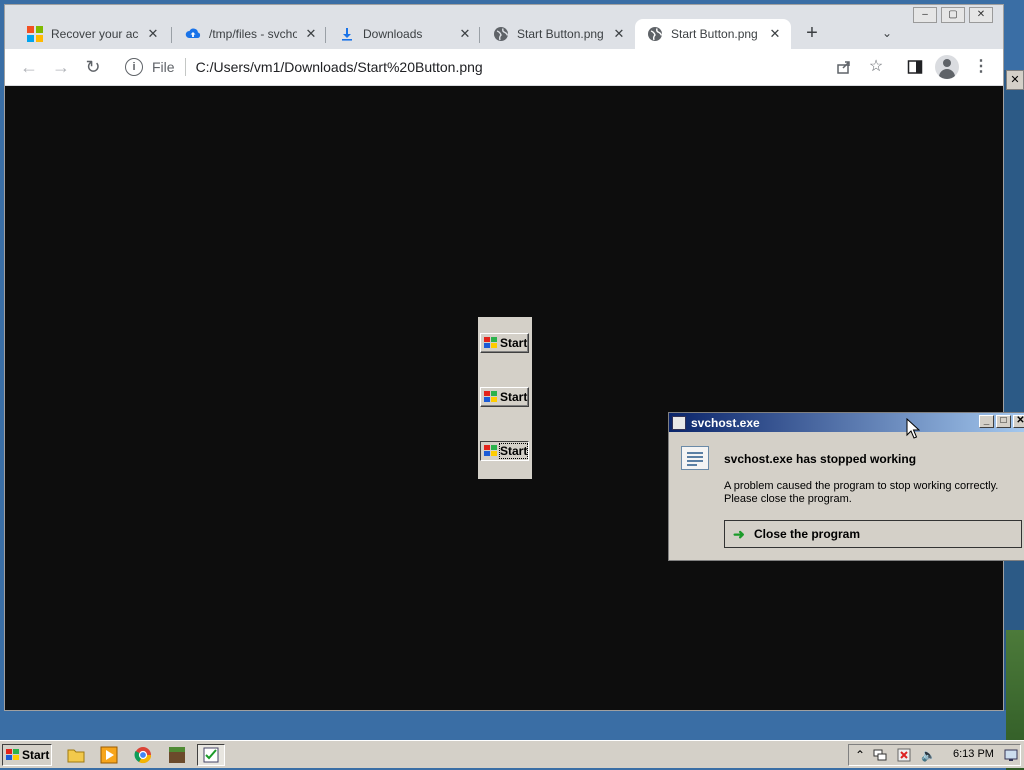 The width and height of the screenshot is (1024, 770). I want to click on scheme-label: File, so click(163, 67).